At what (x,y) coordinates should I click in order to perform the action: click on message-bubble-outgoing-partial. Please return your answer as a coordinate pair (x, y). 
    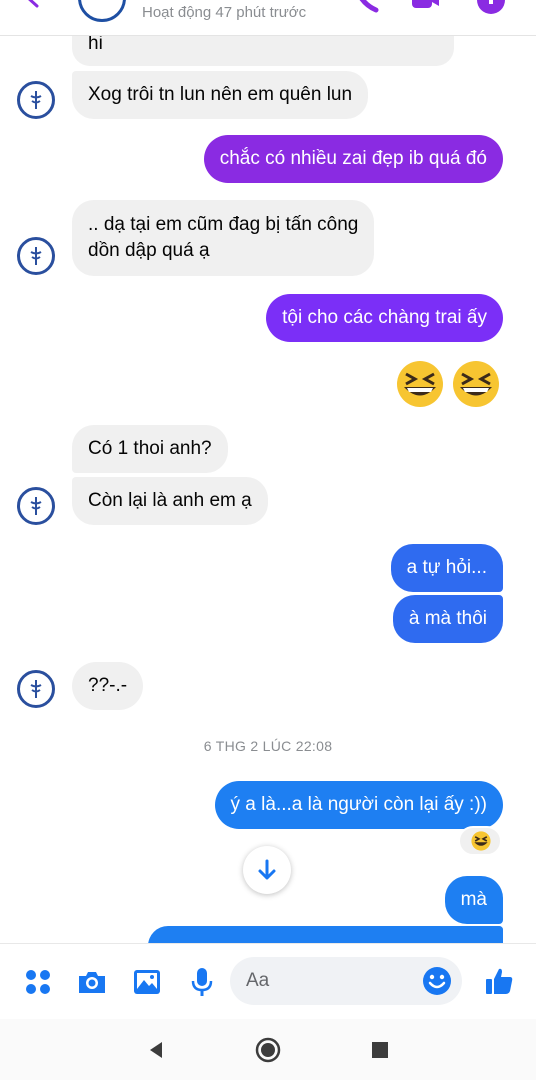
    Looking at the image, I should click on (325, 934).